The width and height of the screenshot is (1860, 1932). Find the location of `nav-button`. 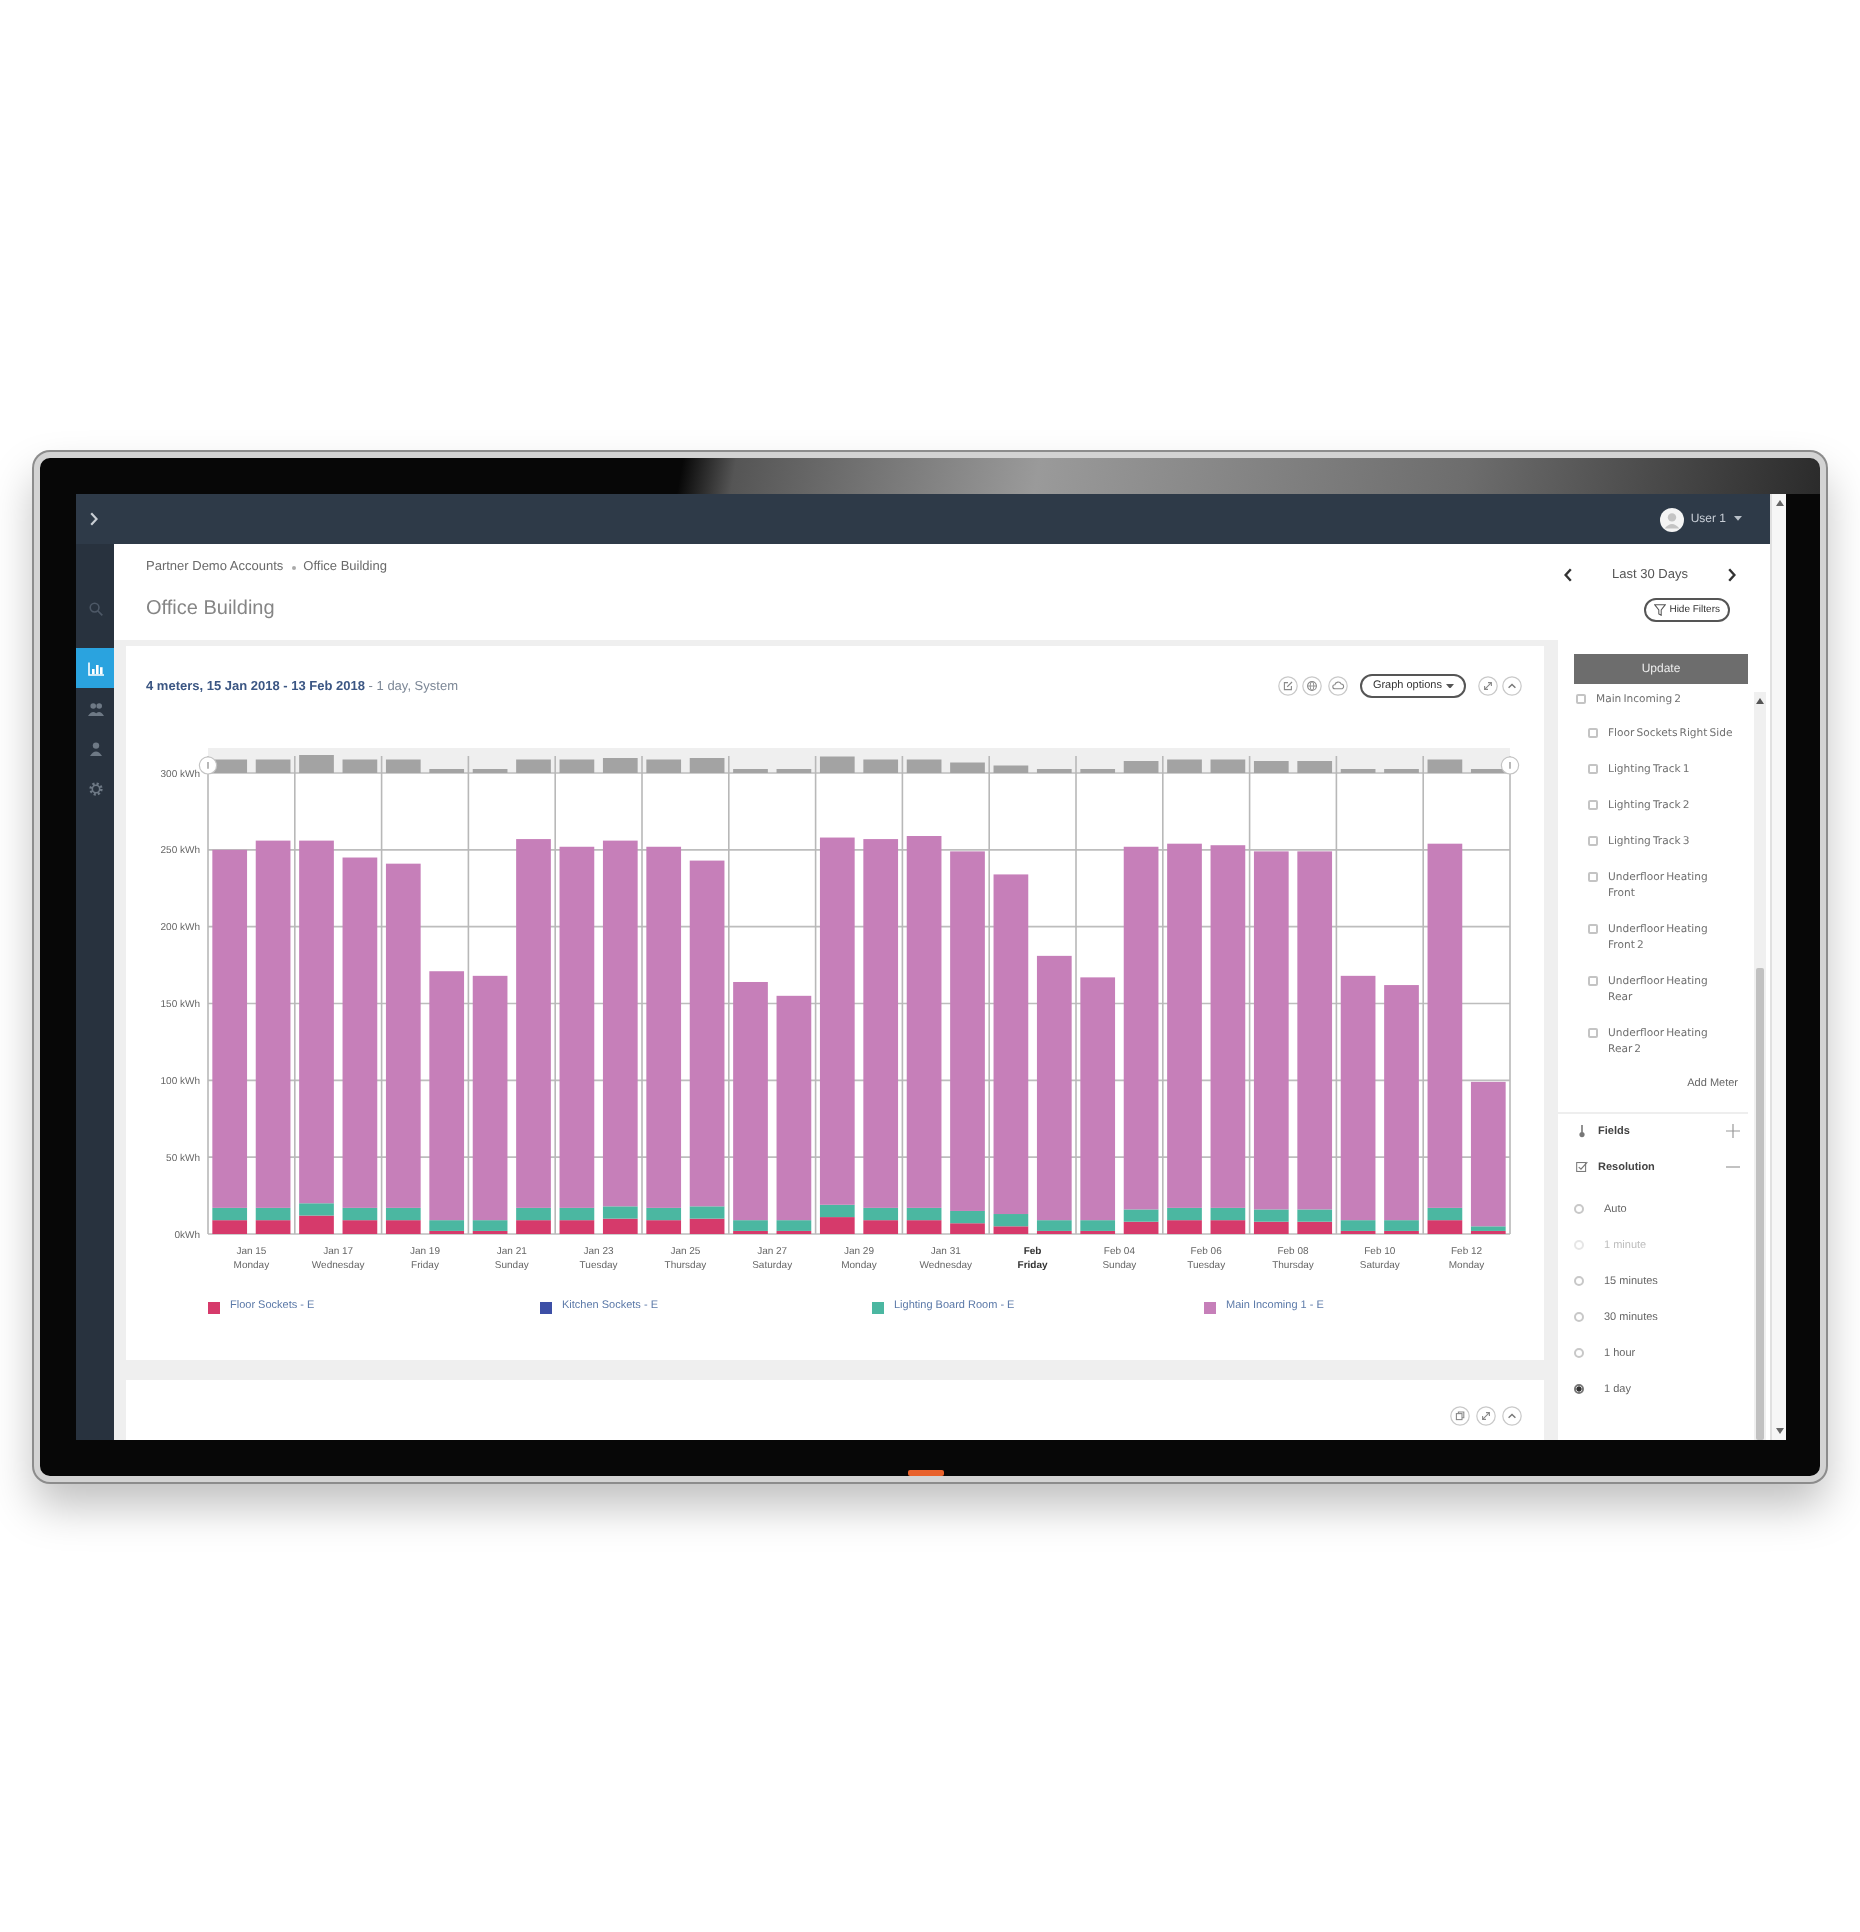

nav-button is located at coordinates (95, 668).